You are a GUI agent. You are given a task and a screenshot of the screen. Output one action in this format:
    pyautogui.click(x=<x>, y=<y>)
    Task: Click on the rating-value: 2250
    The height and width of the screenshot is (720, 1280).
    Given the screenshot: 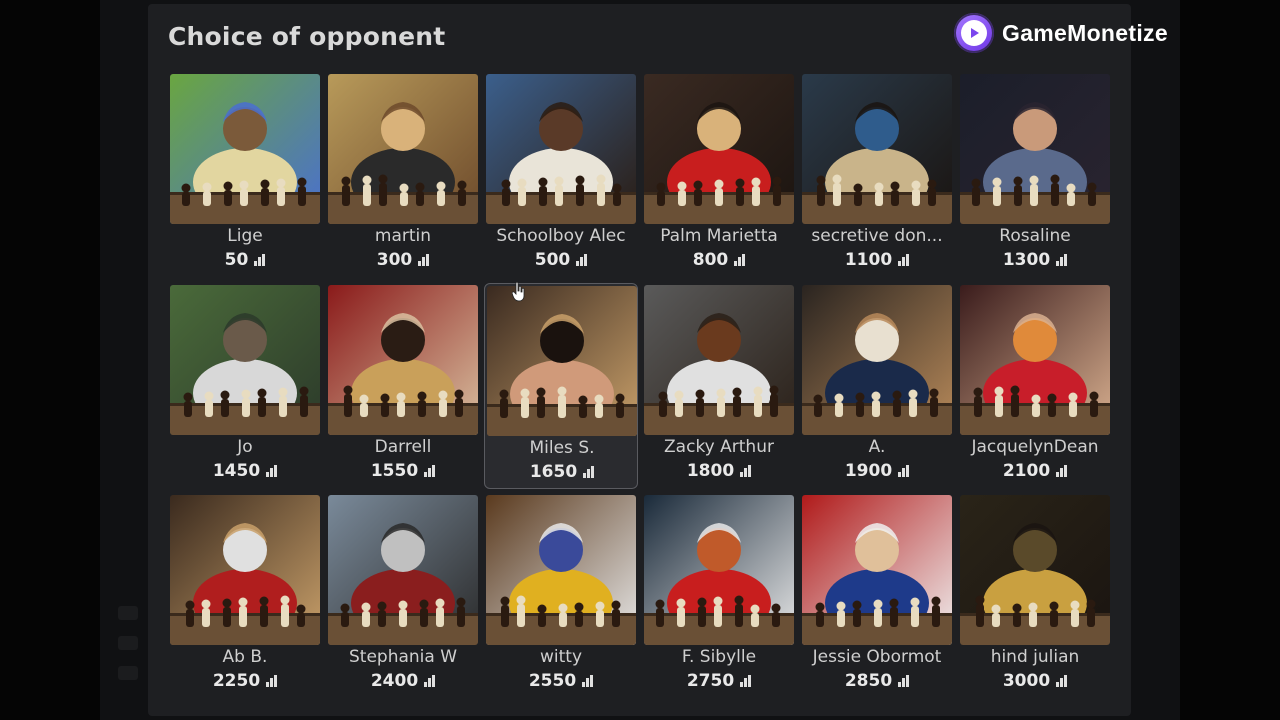 What is the action you would take?
    pyautogui.click(x=236, y=681)
    